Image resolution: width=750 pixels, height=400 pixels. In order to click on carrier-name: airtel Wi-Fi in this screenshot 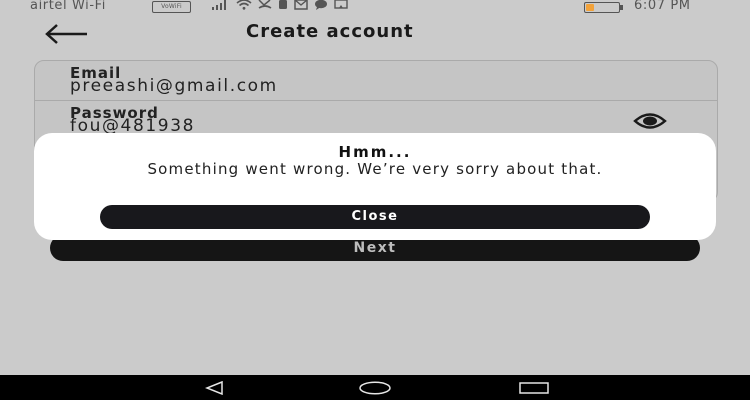, I will do `click(68, 6)`.